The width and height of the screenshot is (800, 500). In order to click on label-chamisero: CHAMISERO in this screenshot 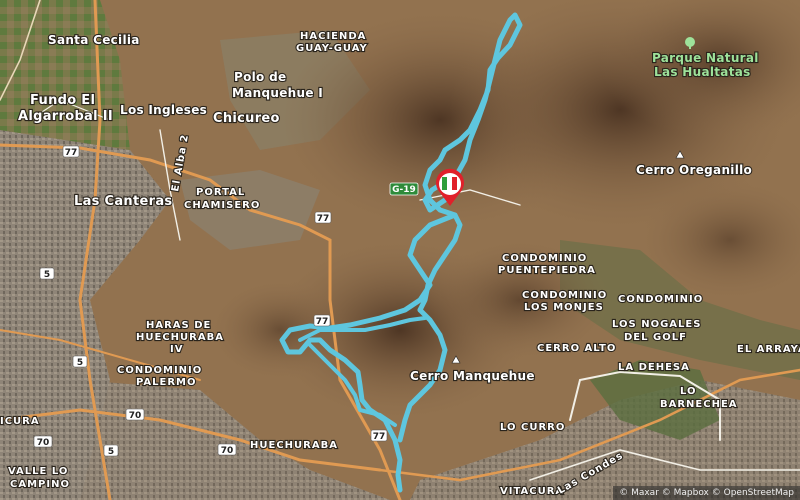, I will do `click(222, 205)`.